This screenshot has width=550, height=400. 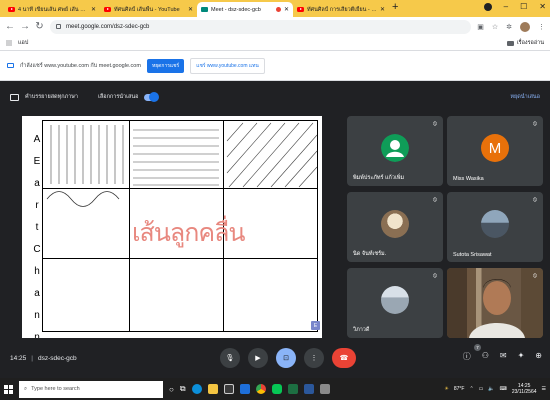 What do you see at coordinates (165, 65) in the screenshot?
I see `stop-sharing-button: หยุดการแชร์` at bounding box center [165, 65].